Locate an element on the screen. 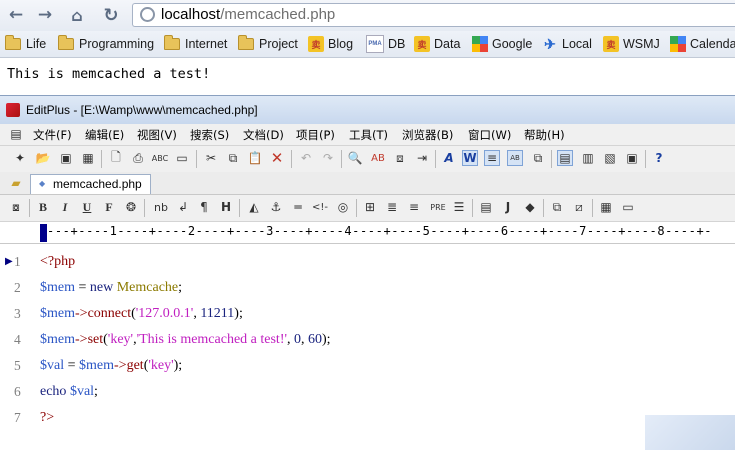  menu-file: 文件(F) is located at coordinates (52, 135).